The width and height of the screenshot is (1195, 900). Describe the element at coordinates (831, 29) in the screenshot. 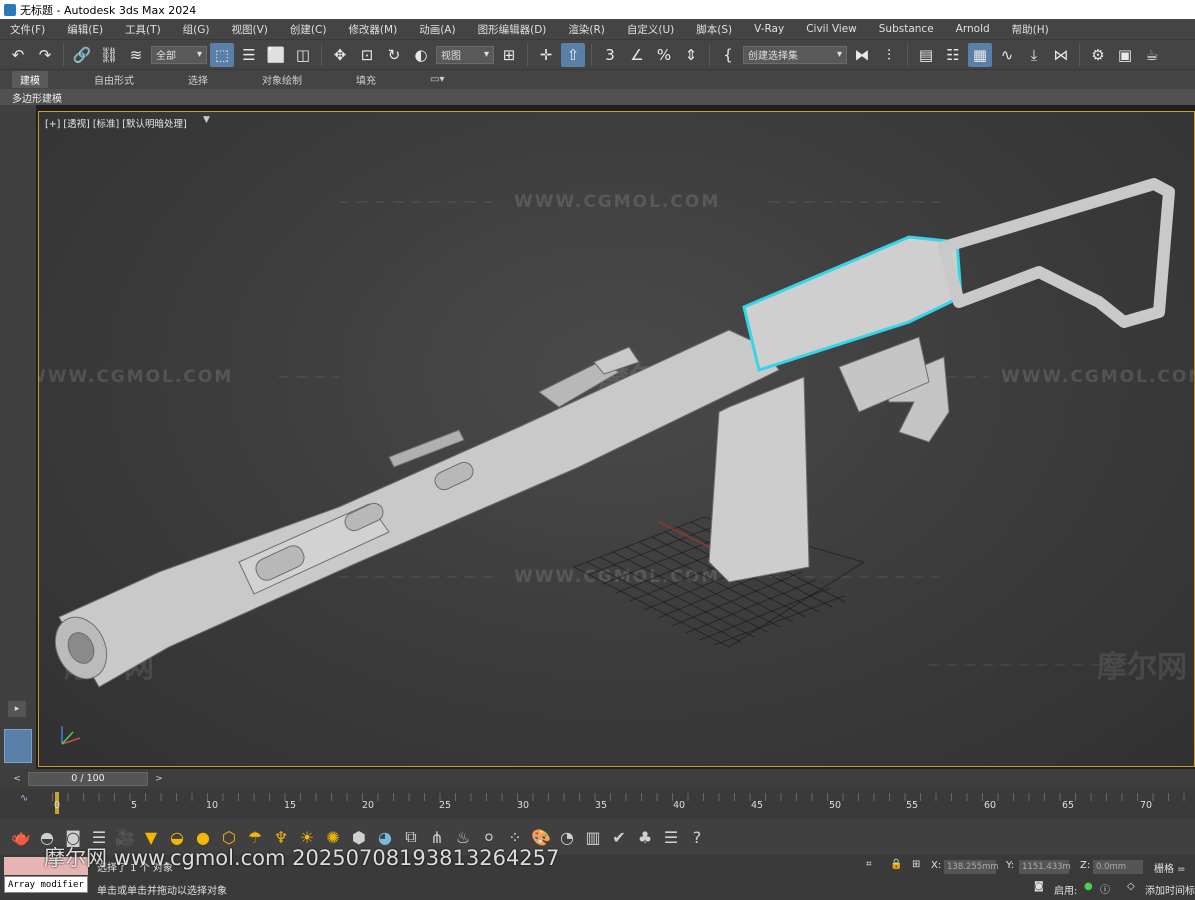

I see `menu-civil-view: Civil View` at that location.